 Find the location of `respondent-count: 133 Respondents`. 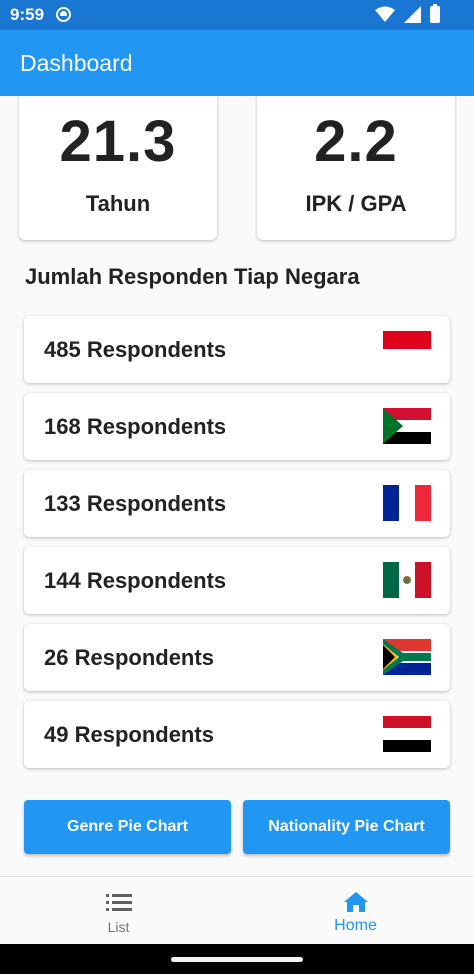

respondent-count: 133 Respondents is located at coordinates (135, 503).